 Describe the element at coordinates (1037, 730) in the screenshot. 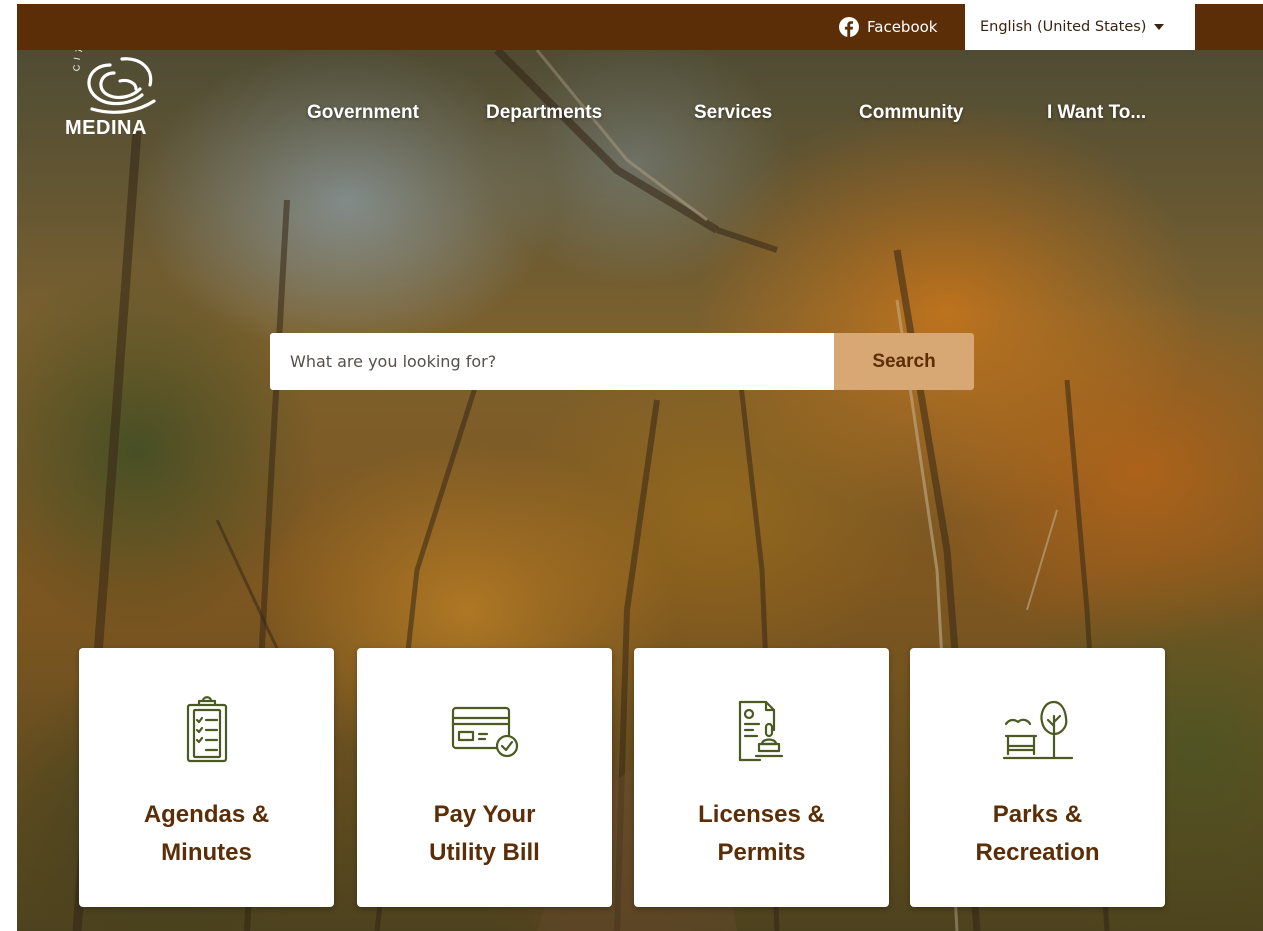

I see `park-bench-tree-icon` at that location.